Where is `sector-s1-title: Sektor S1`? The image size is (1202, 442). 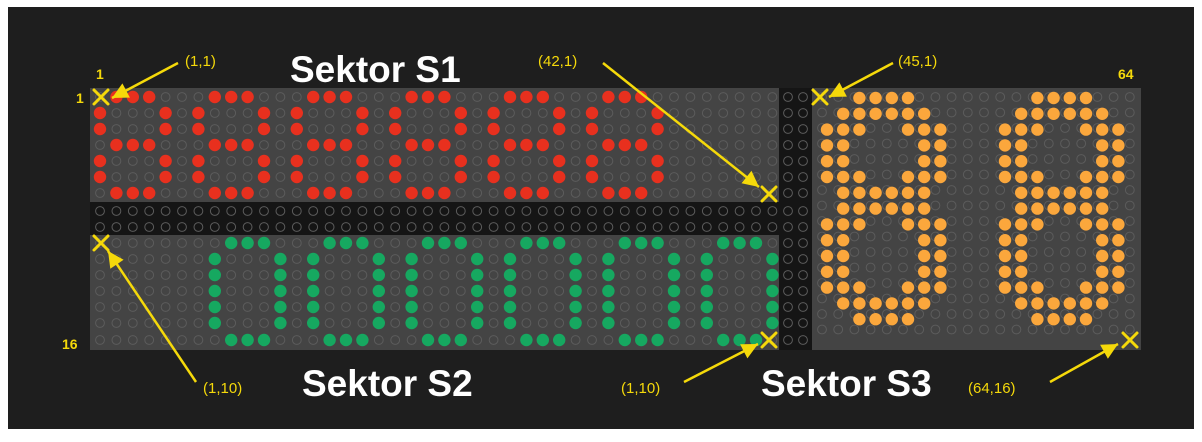
sector-s1-title: Sektor S1 is located at coordinates (375, 69).